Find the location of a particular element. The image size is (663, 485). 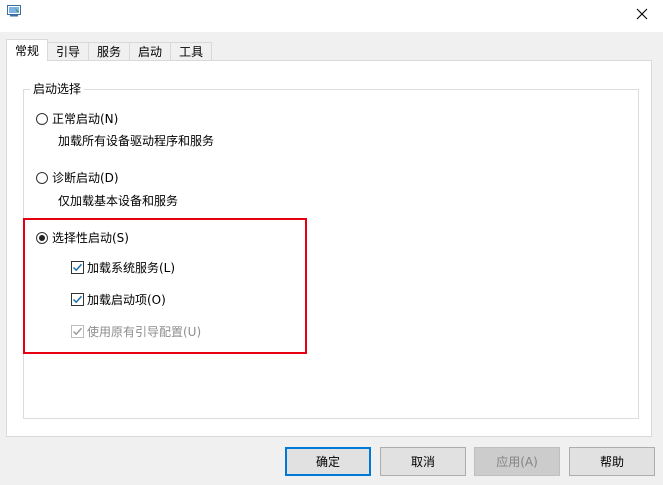

tab-services: 服务 is located at coordinates (109, 51).